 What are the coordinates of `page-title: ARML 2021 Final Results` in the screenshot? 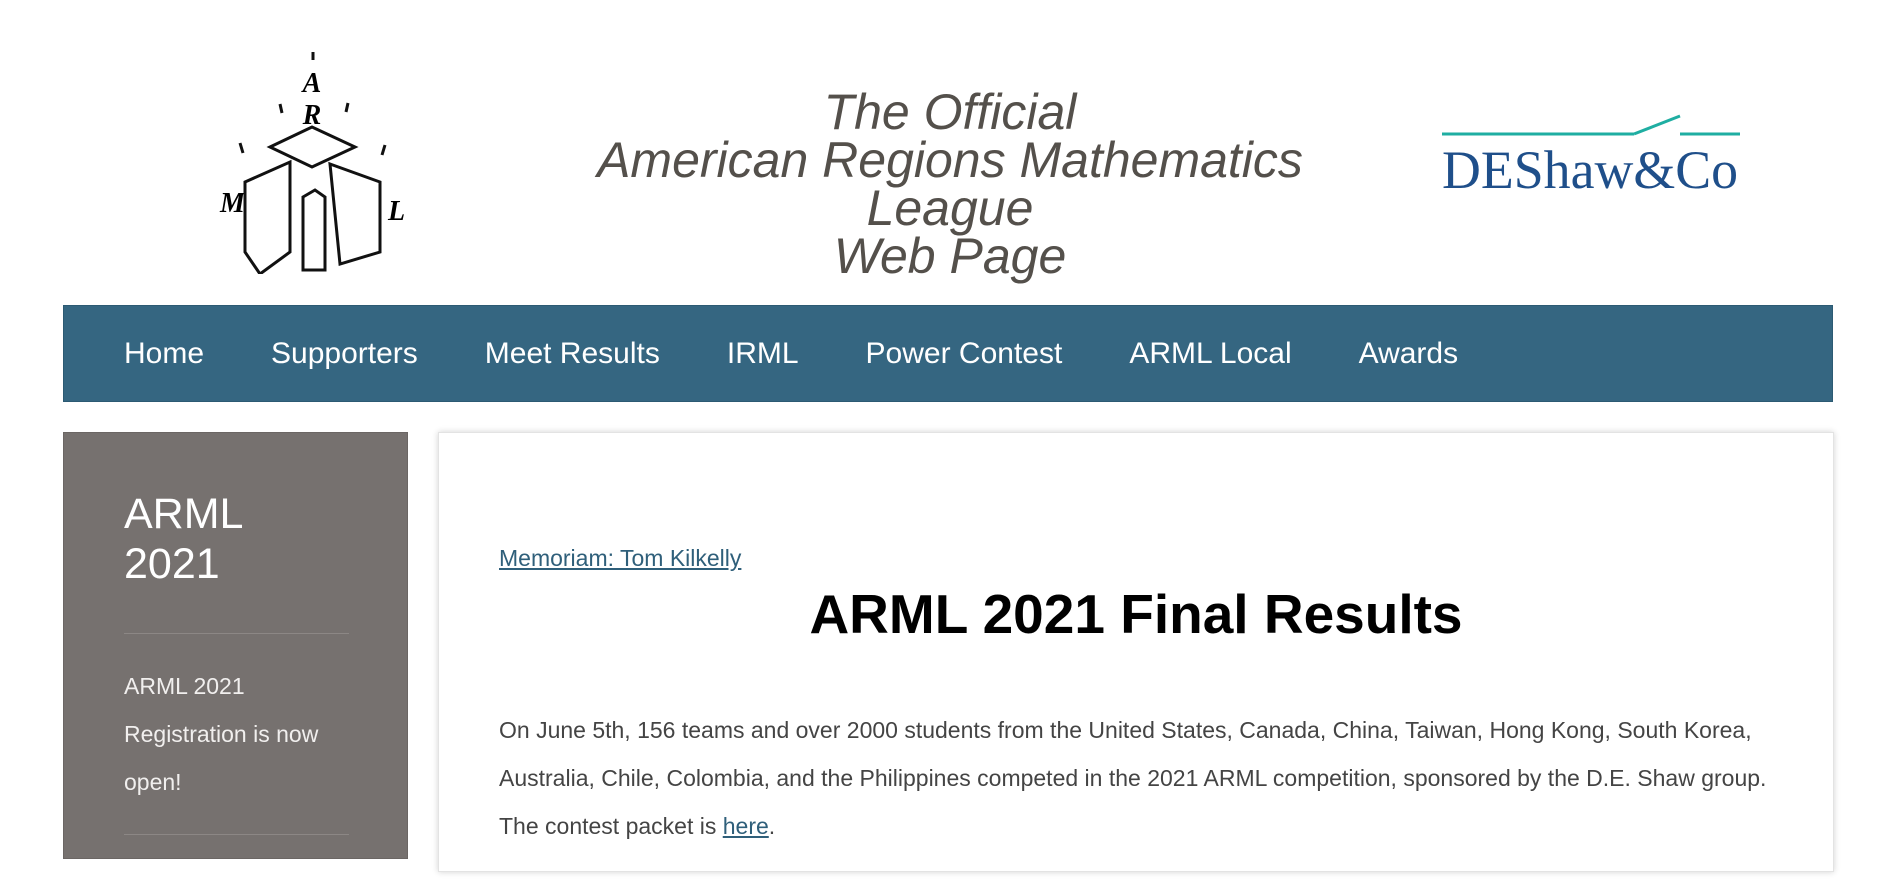 It's located at (1136, 614).